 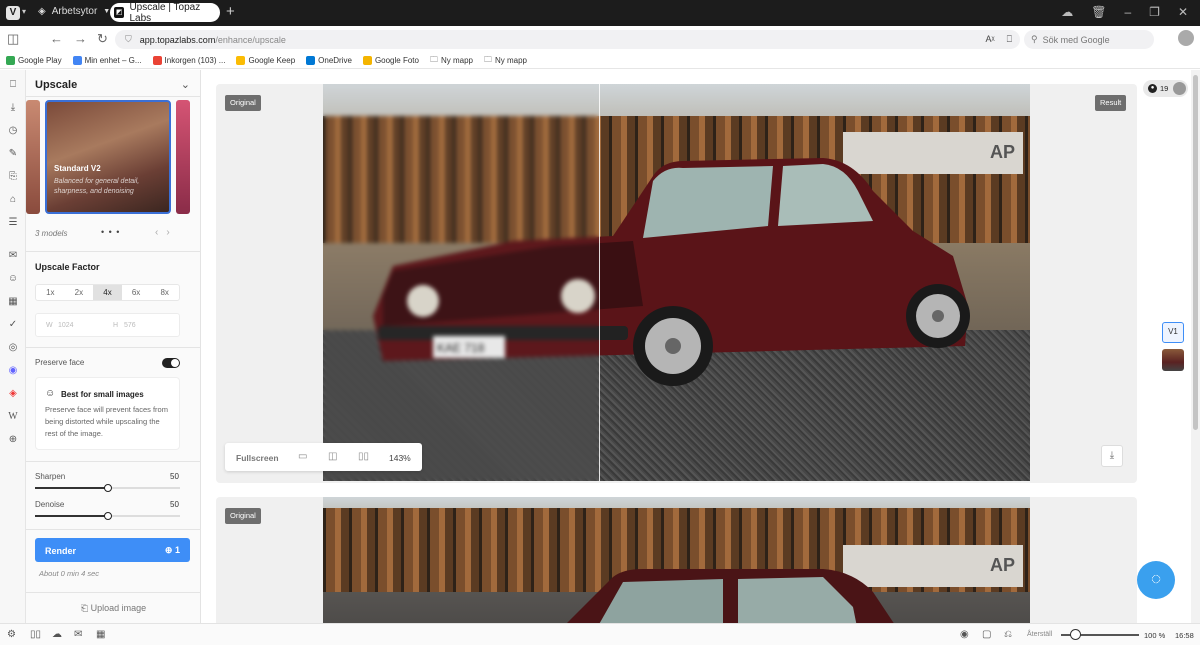 What do you see at coordinates (1034, 39) in the screenshot?
I see `search-icon: ⚲` at bounding box center [1034, 39].